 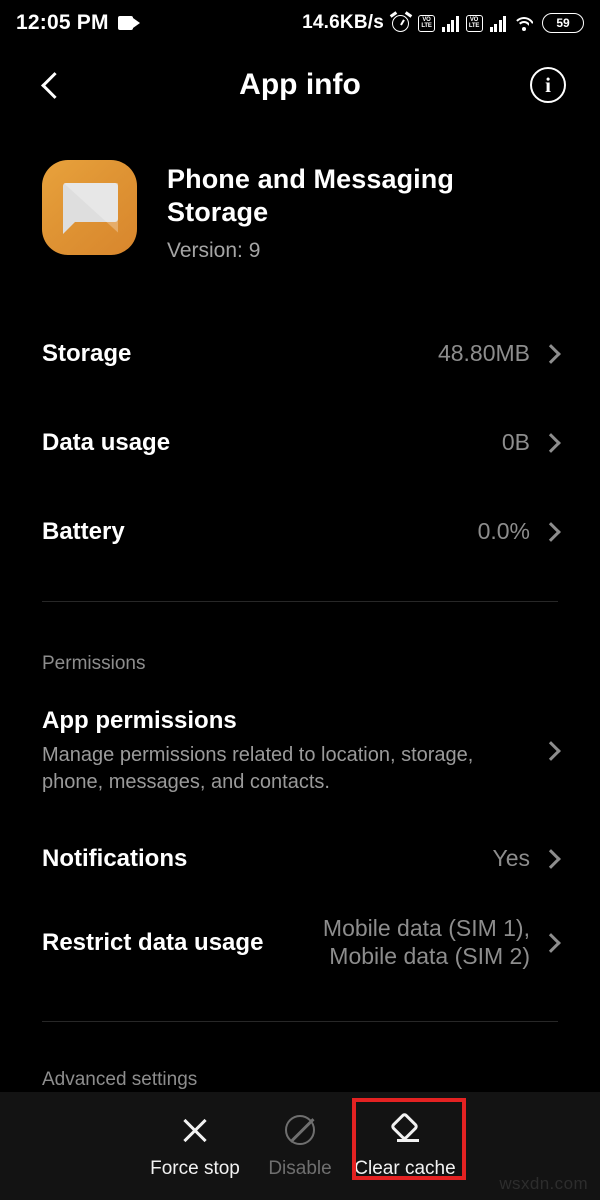 I want to click on force-stop-button: Force stop, so click(x=195, y=1146).